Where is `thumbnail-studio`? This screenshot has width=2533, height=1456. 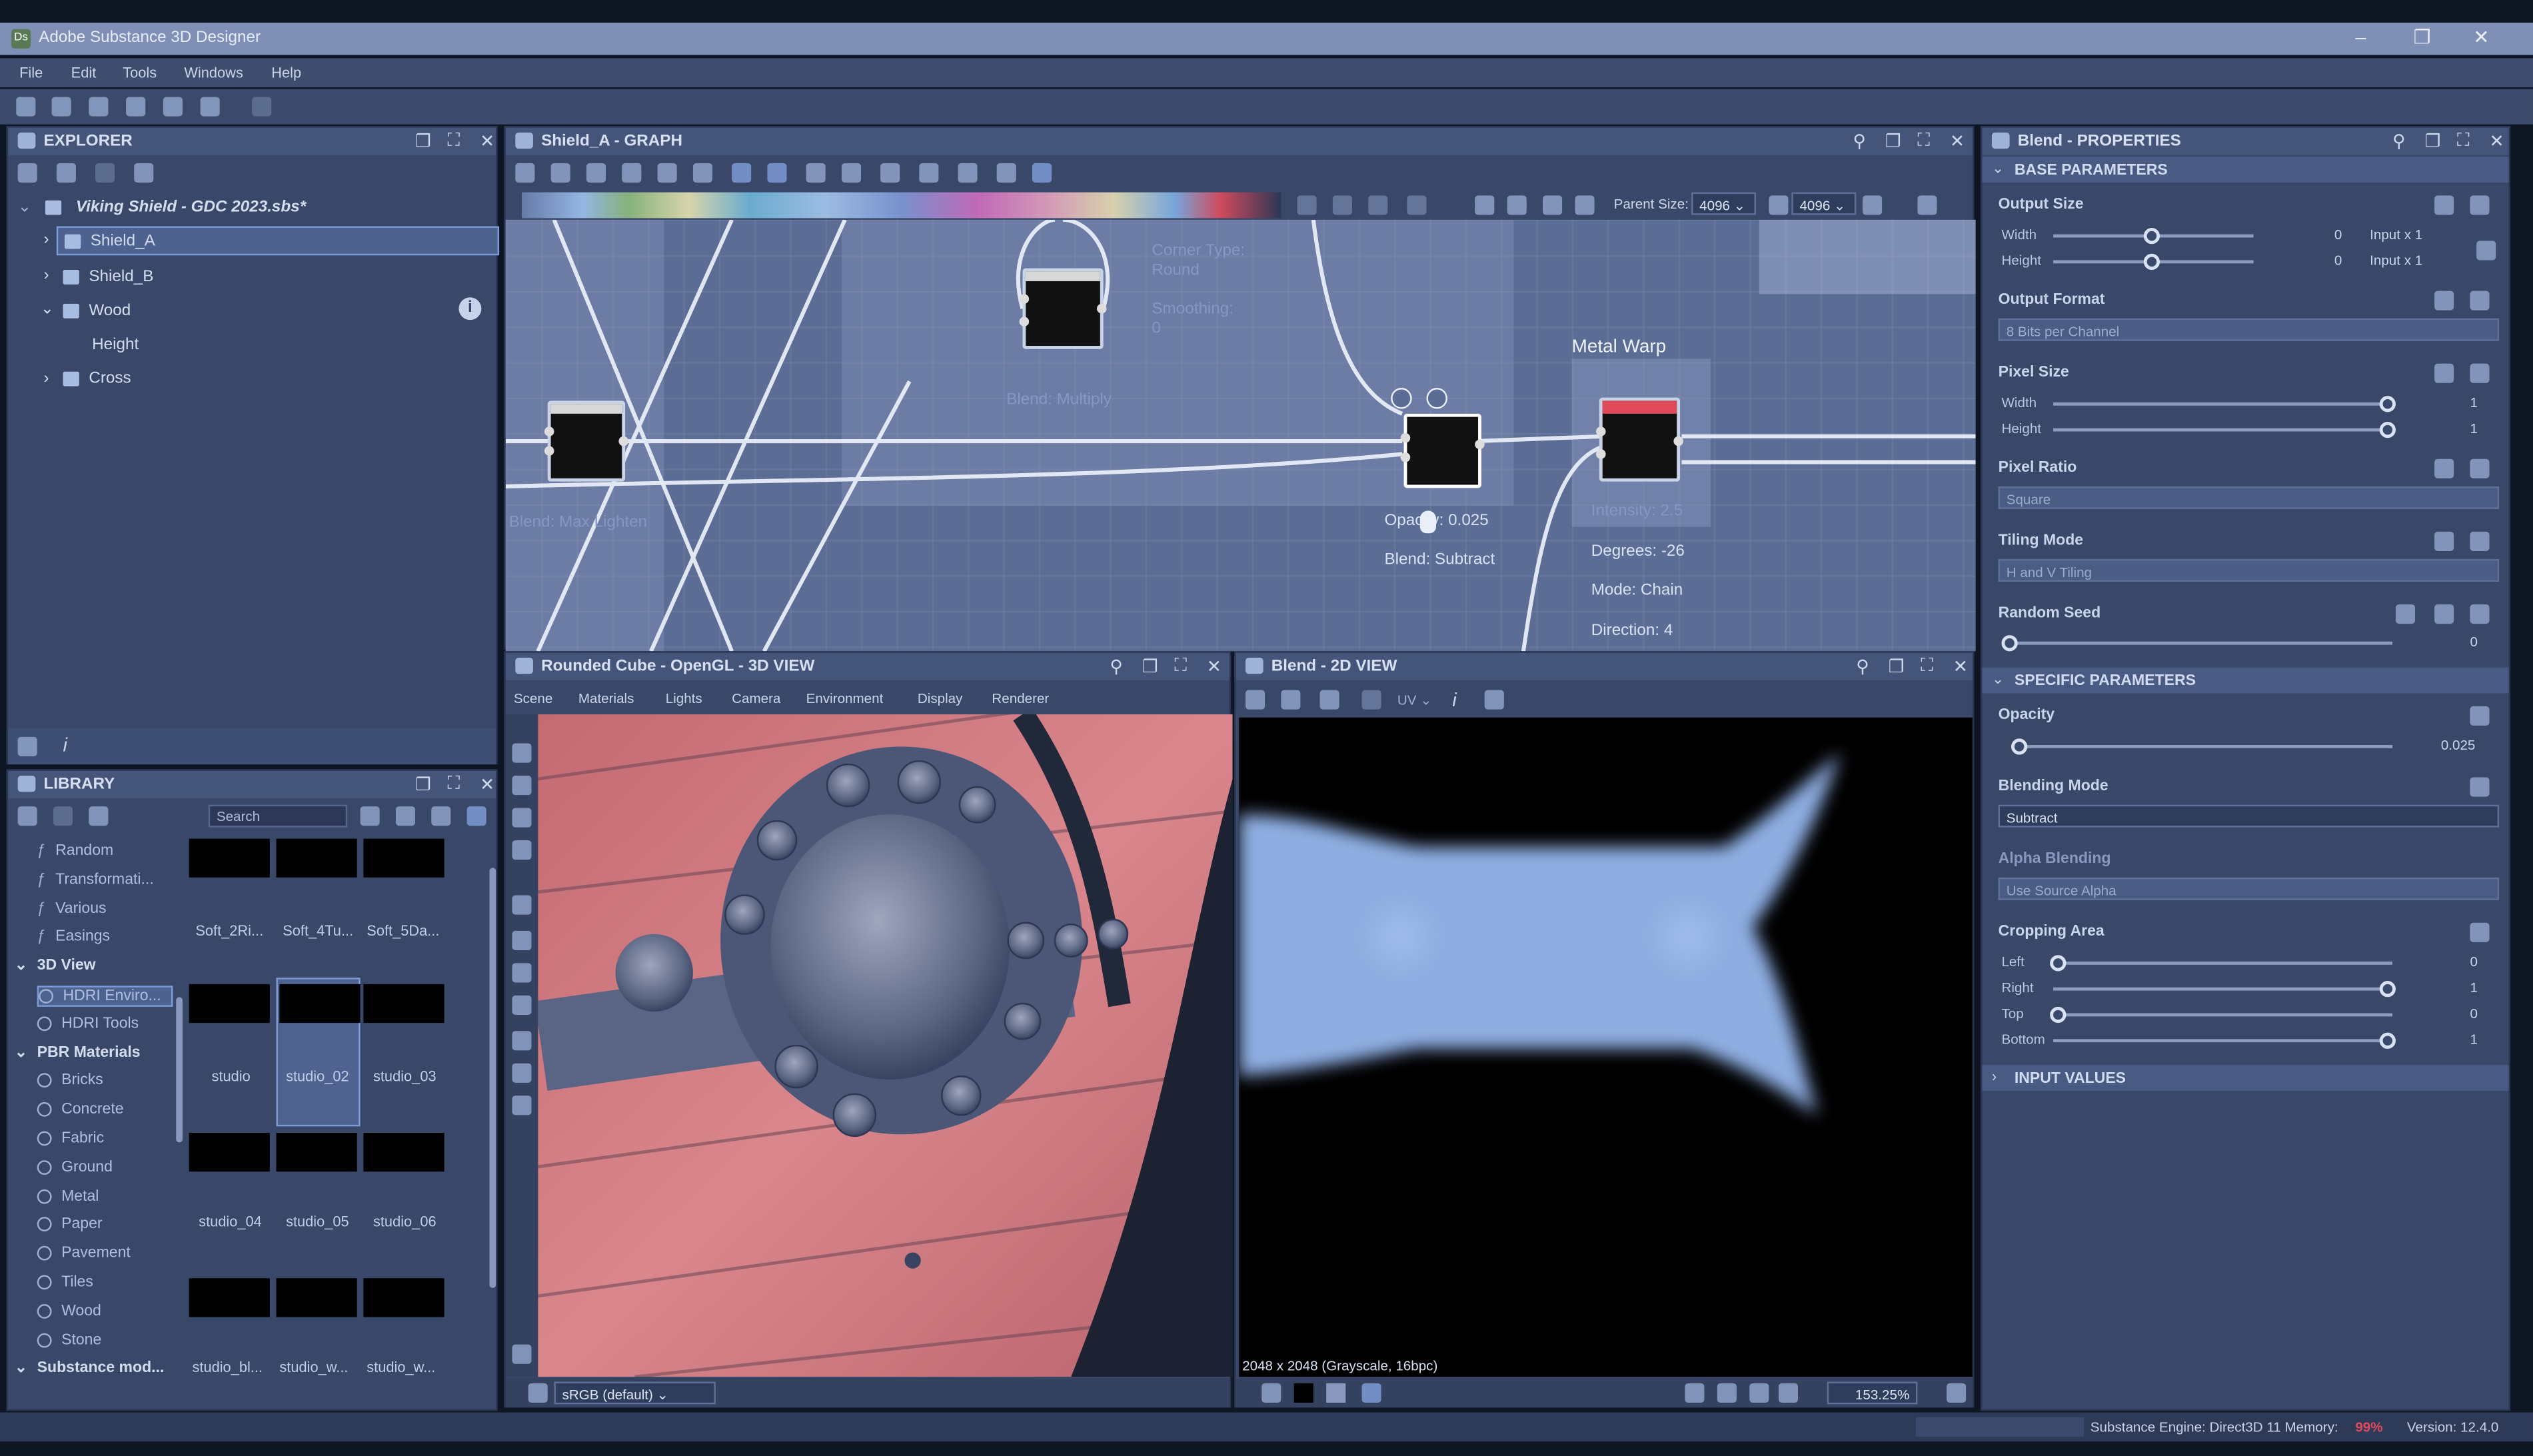
thumbnail-studio is located at coordinates (230, 1004).